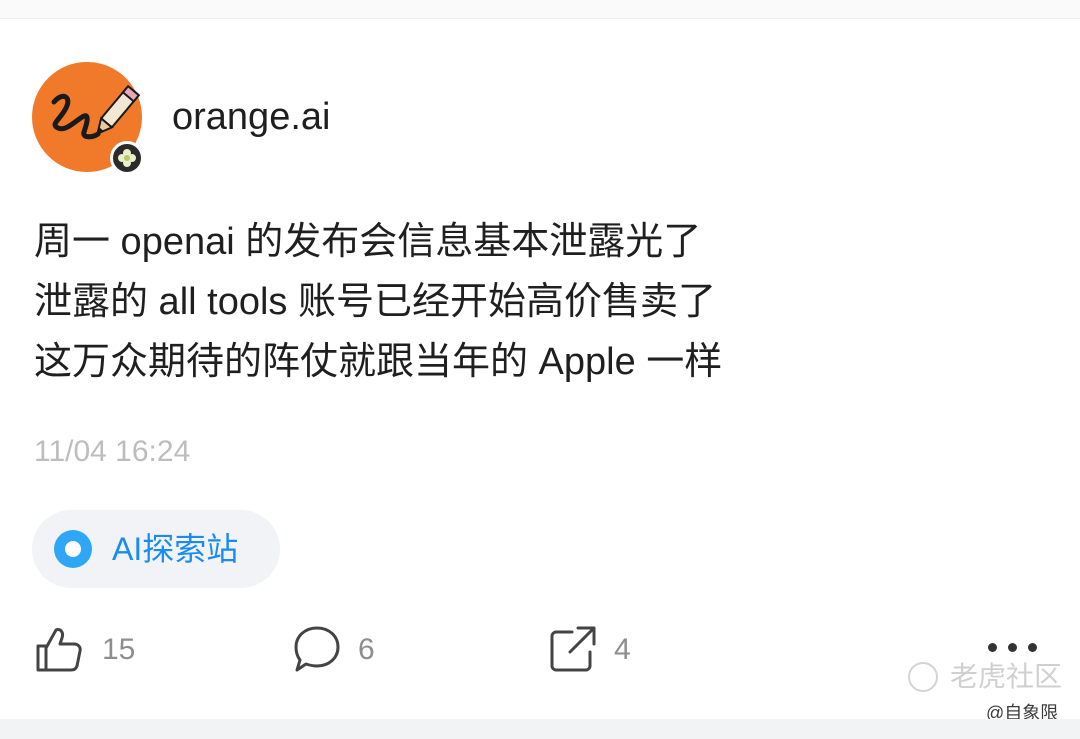 The image size is (1080, 739). Describe the element at coordinates (112, 451) in the screenshot. I see `post-timestamp: 11/04 16:24` at that location.